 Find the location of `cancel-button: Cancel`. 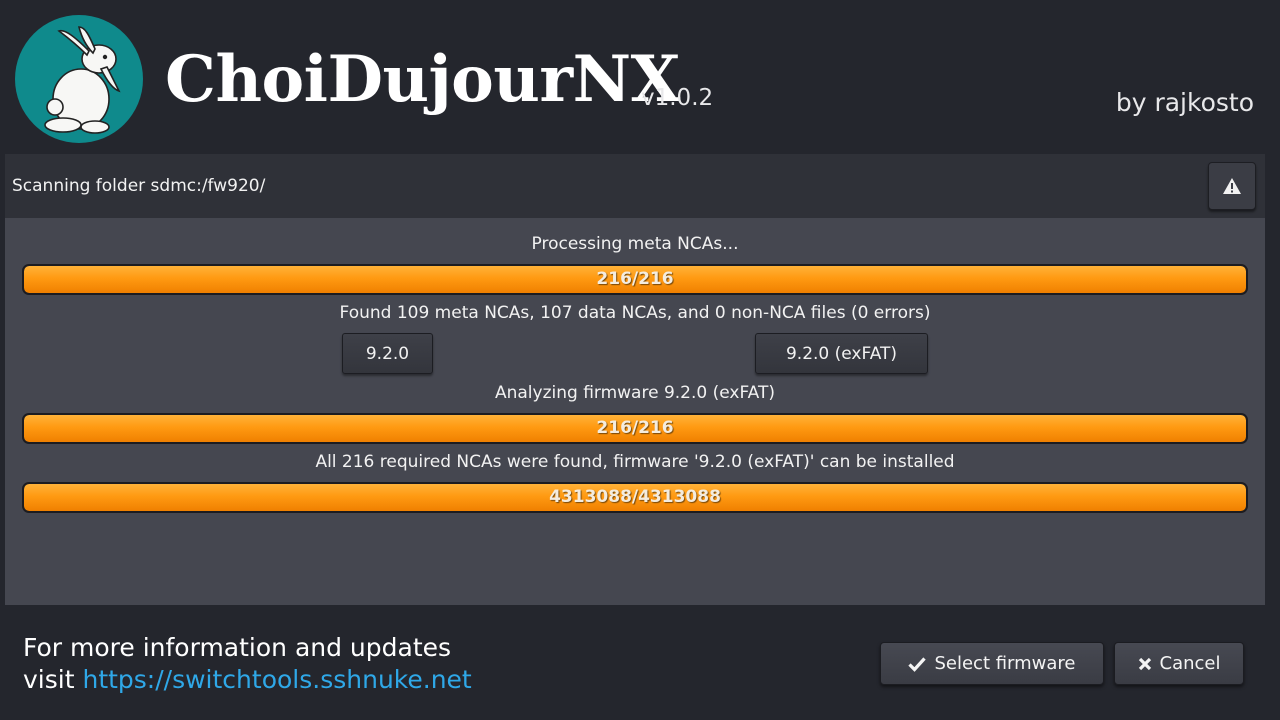

cancel-button: Cancel is located at coordinates (1179, 663).